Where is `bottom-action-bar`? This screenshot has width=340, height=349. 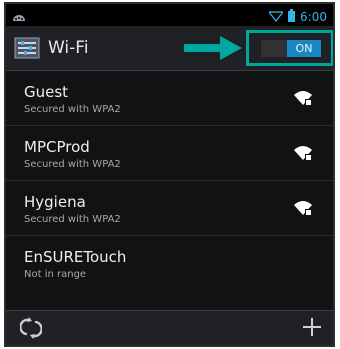 bottom-action-bar is located at coordinates (169, 327).